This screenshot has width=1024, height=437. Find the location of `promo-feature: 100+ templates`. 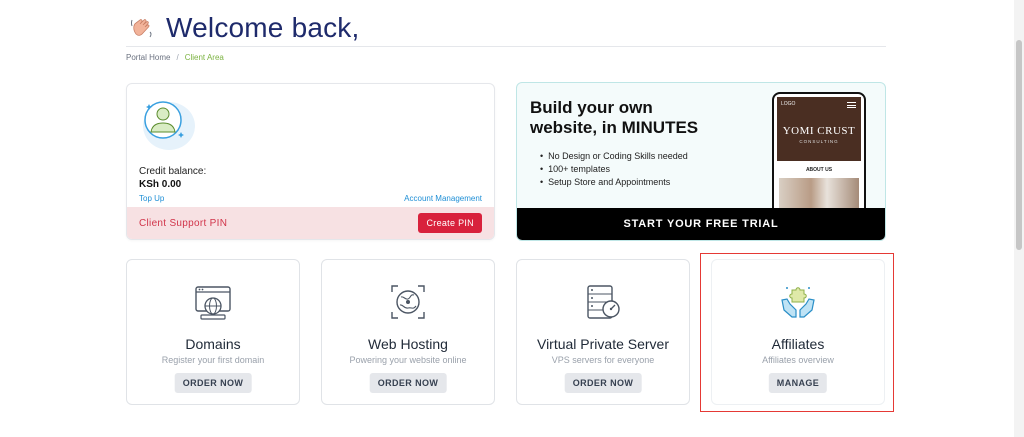

promo-feature: 100+ templates is located at coordinates (618, 169).